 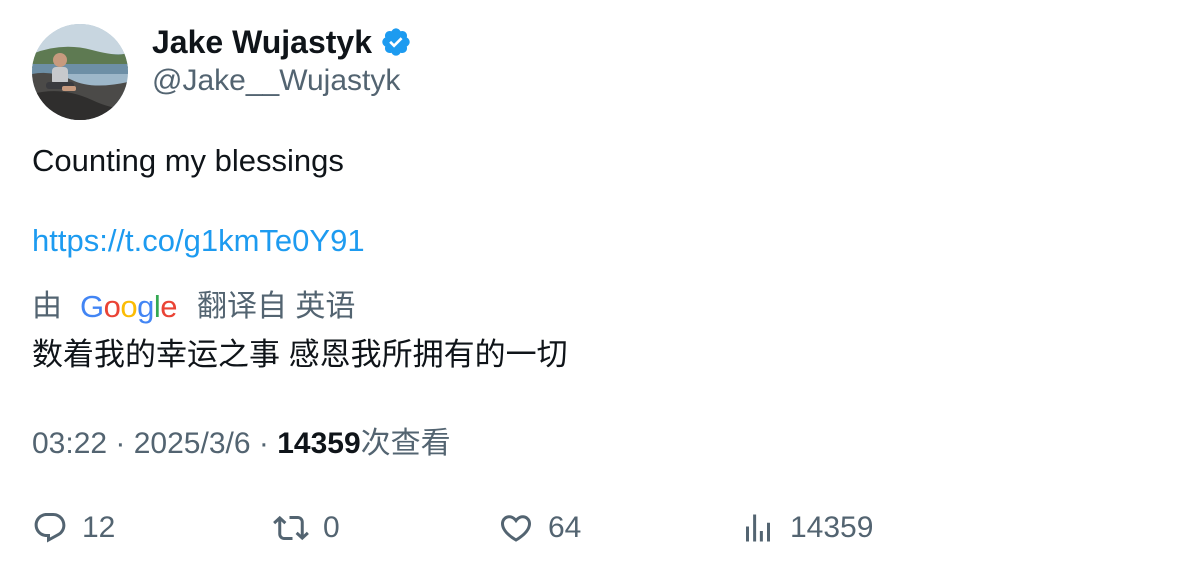 I want to click on tweet-meta: 03:22 · 2025/3/6 · 14359次查看, so click(x=241, y=444).